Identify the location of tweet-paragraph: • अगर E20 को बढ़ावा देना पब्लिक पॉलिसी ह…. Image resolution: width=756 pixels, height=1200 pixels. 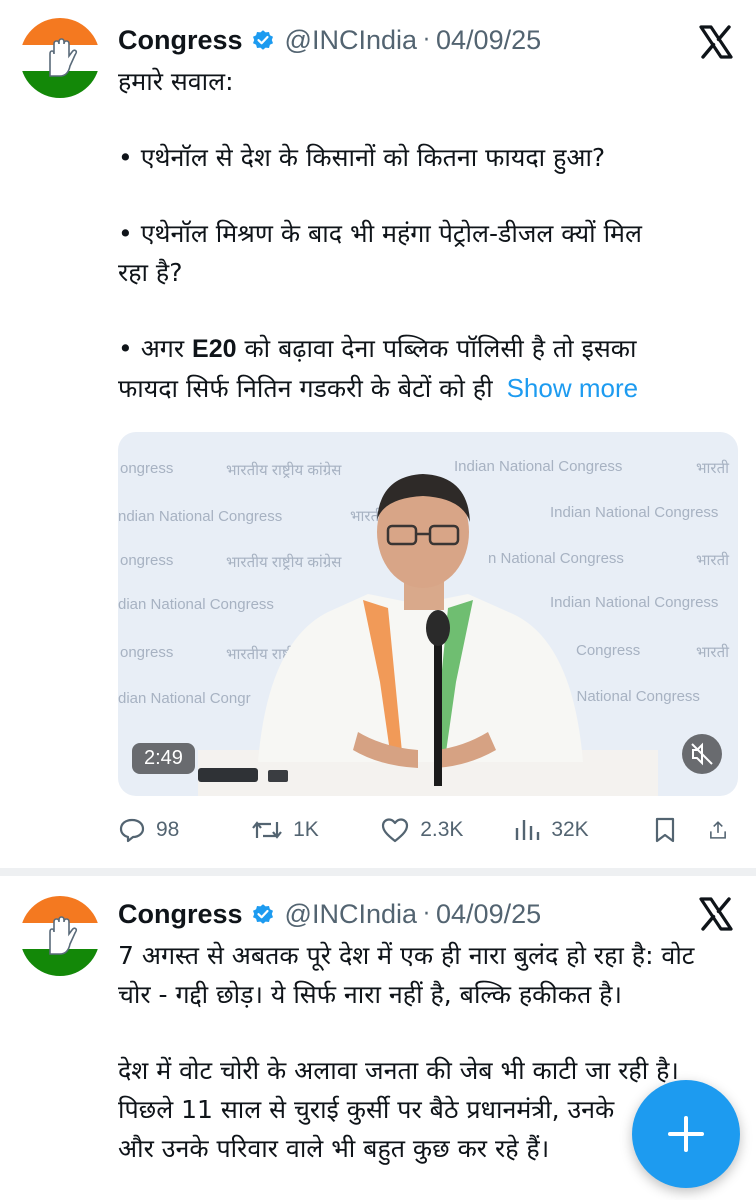
(418, 349).